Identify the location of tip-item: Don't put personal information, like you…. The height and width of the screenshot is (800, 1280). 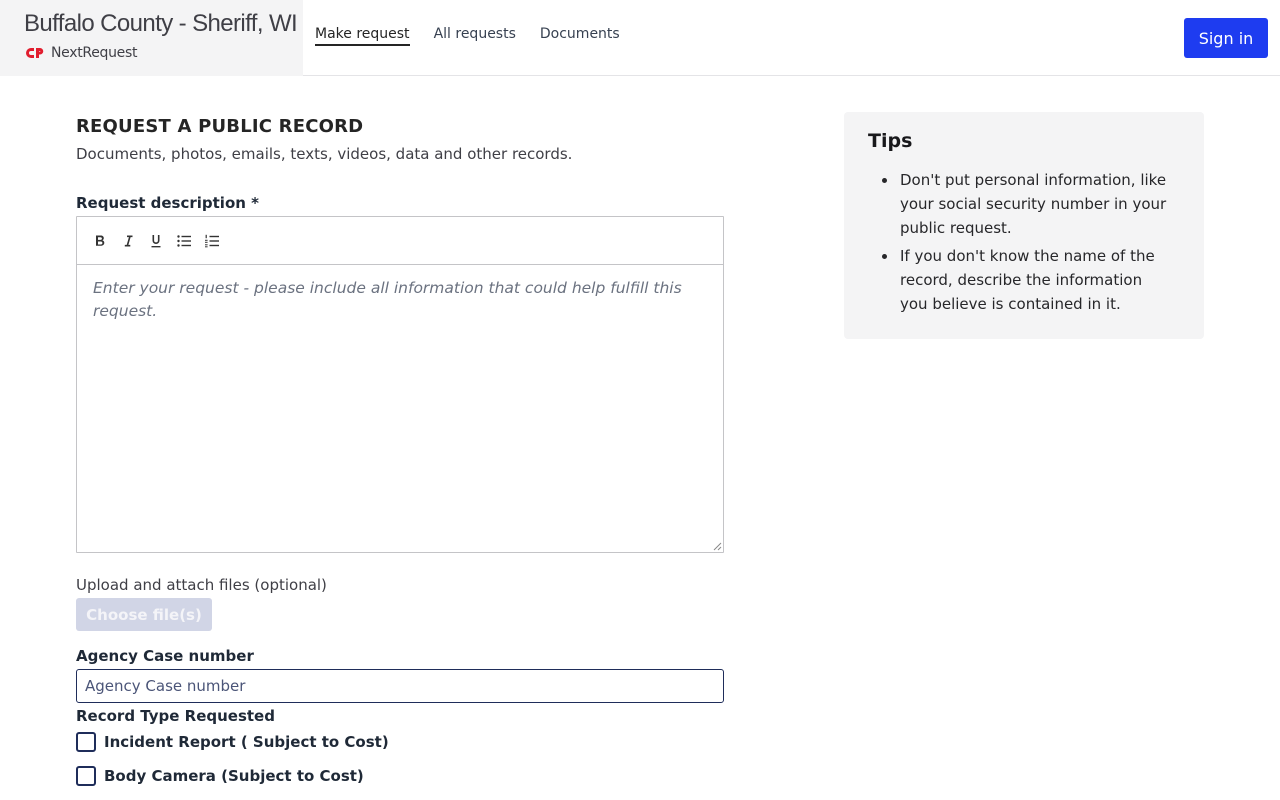
(1026, 204).